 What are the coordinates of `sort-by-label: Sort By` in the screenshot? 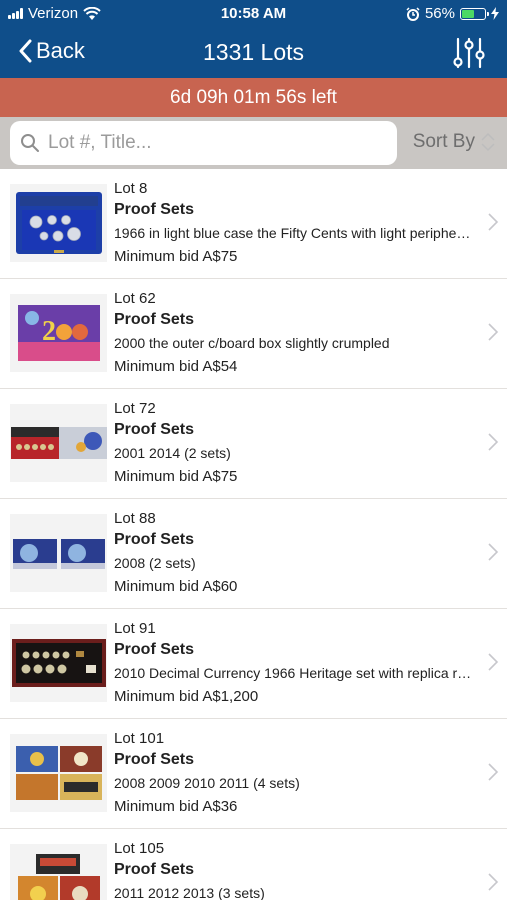 It's located at (443, 141).